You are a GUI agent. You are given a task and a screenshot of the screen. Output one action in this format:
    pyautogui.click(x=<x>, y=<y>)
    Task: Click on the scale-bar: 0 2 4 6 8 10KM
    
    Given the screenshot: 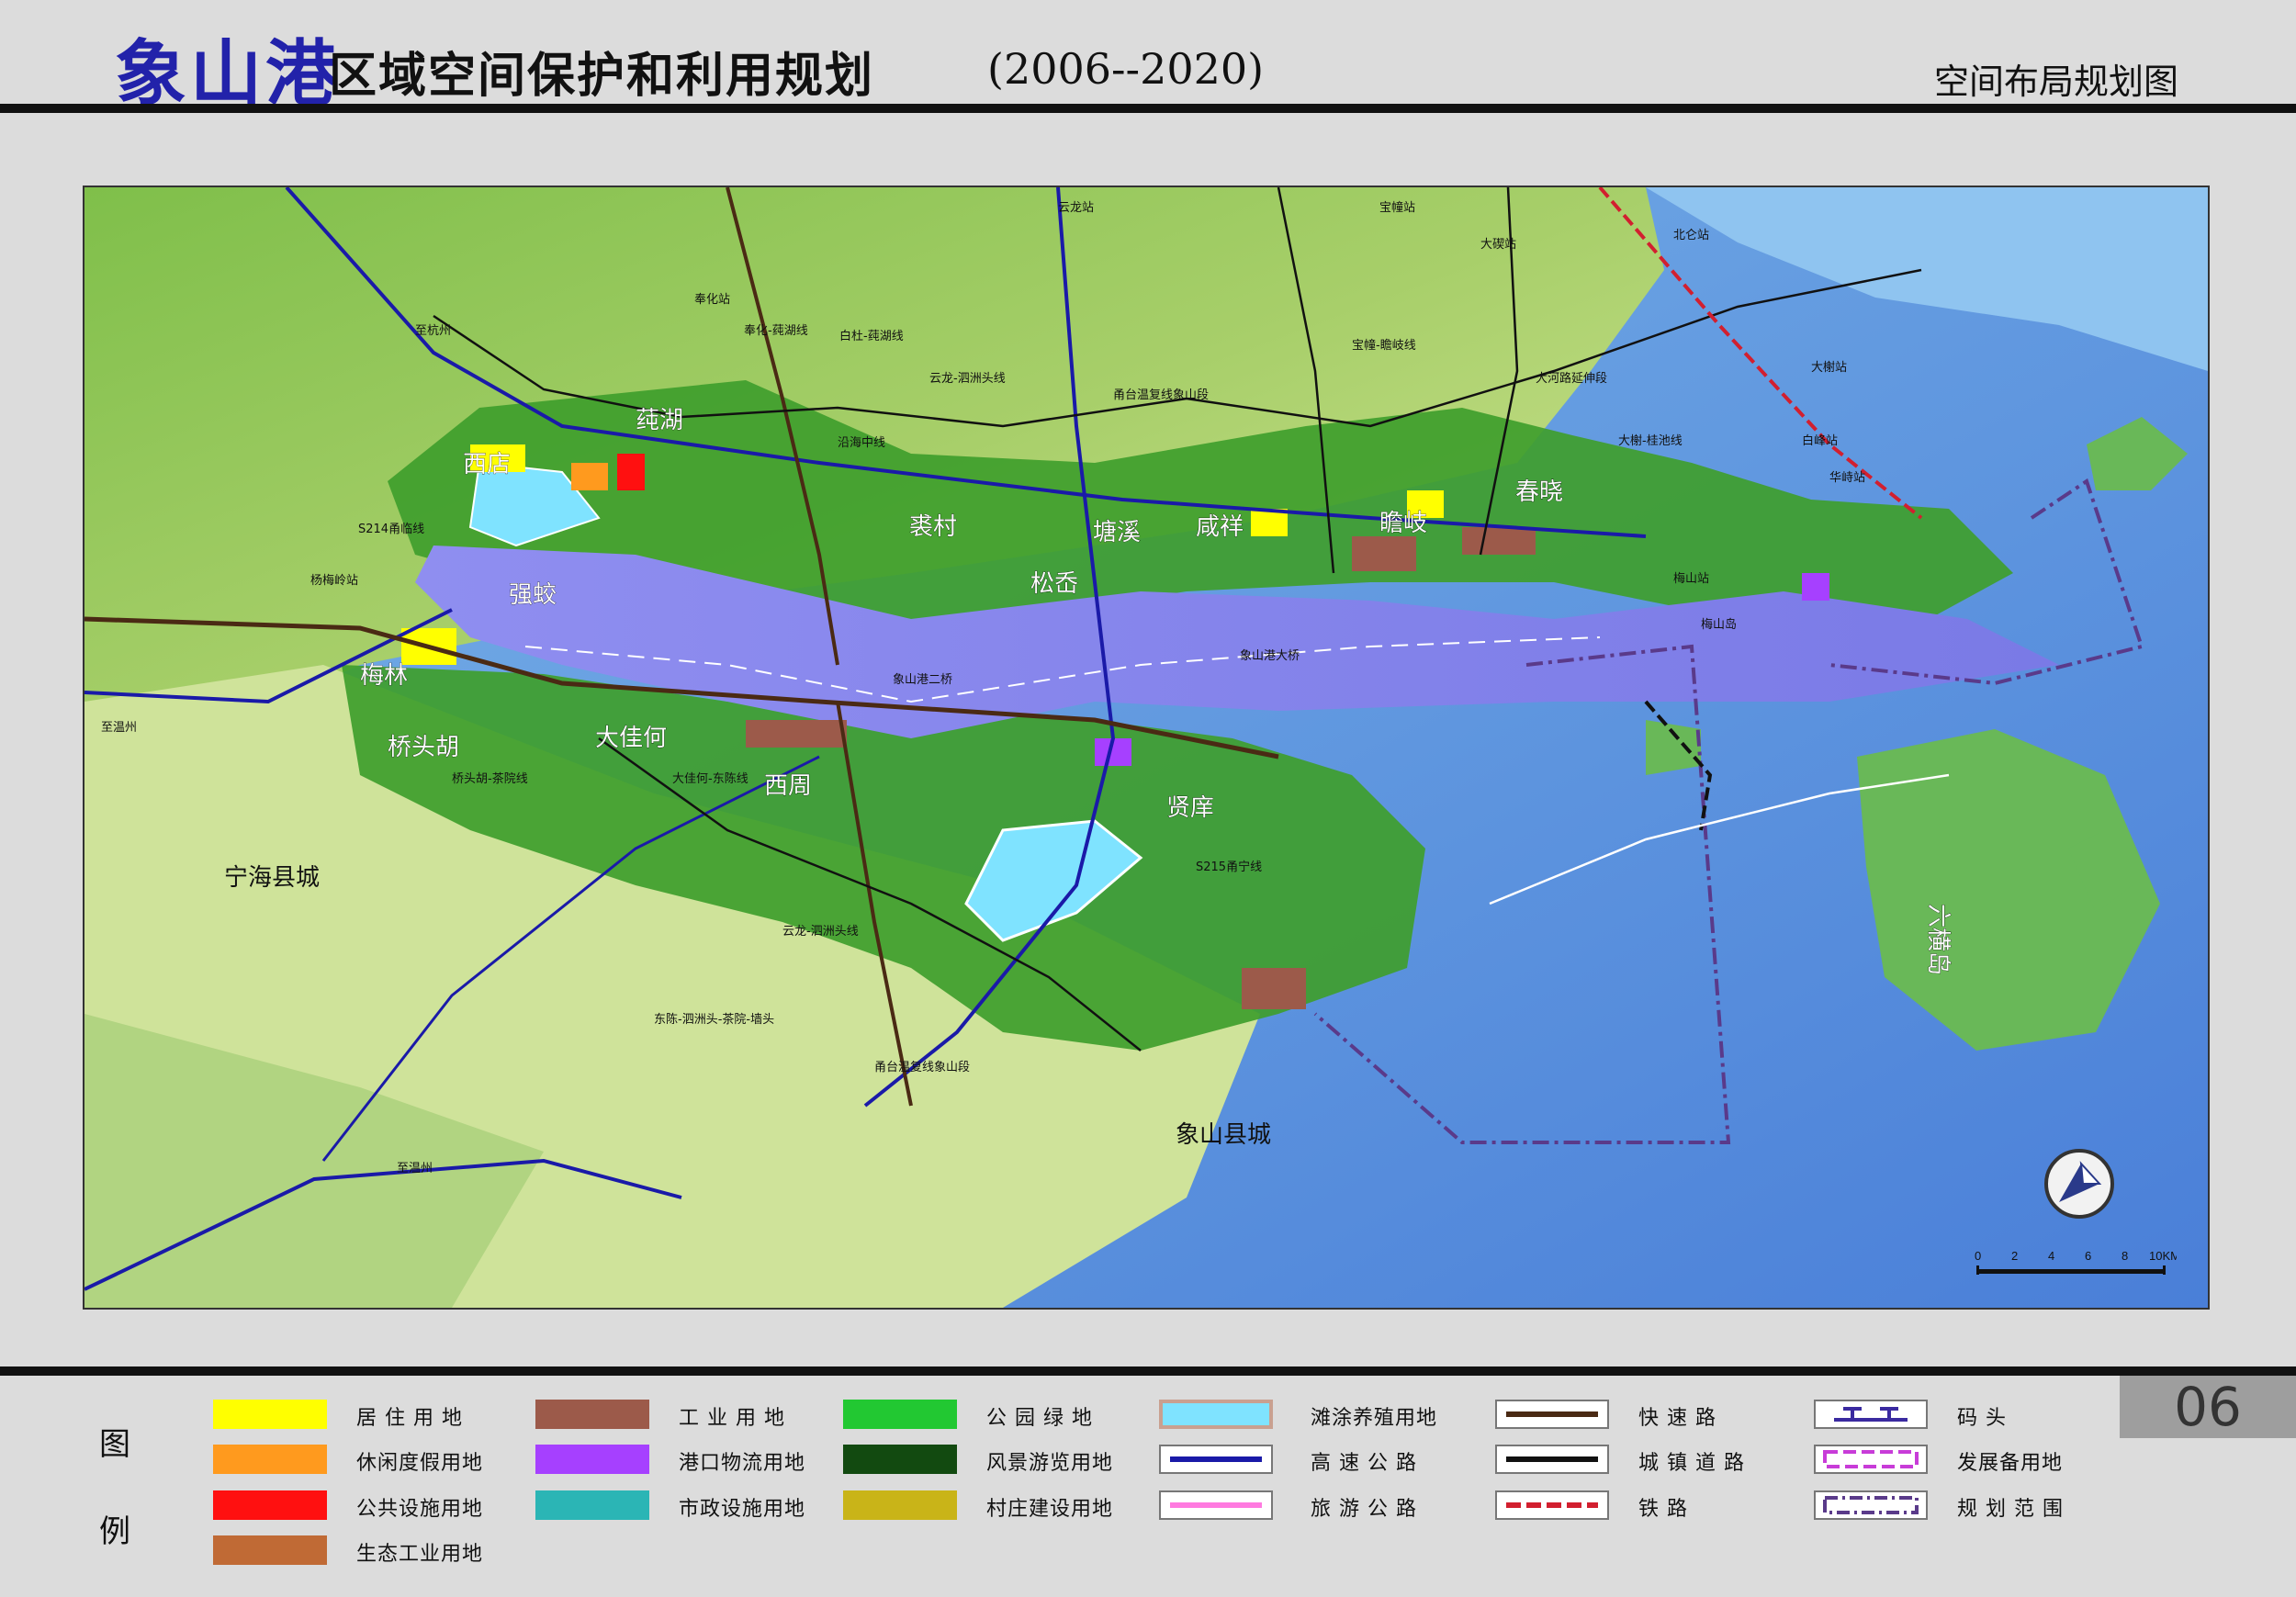 What is the action you would take?
    pyautogui.click(x=2076, y=1267)
    